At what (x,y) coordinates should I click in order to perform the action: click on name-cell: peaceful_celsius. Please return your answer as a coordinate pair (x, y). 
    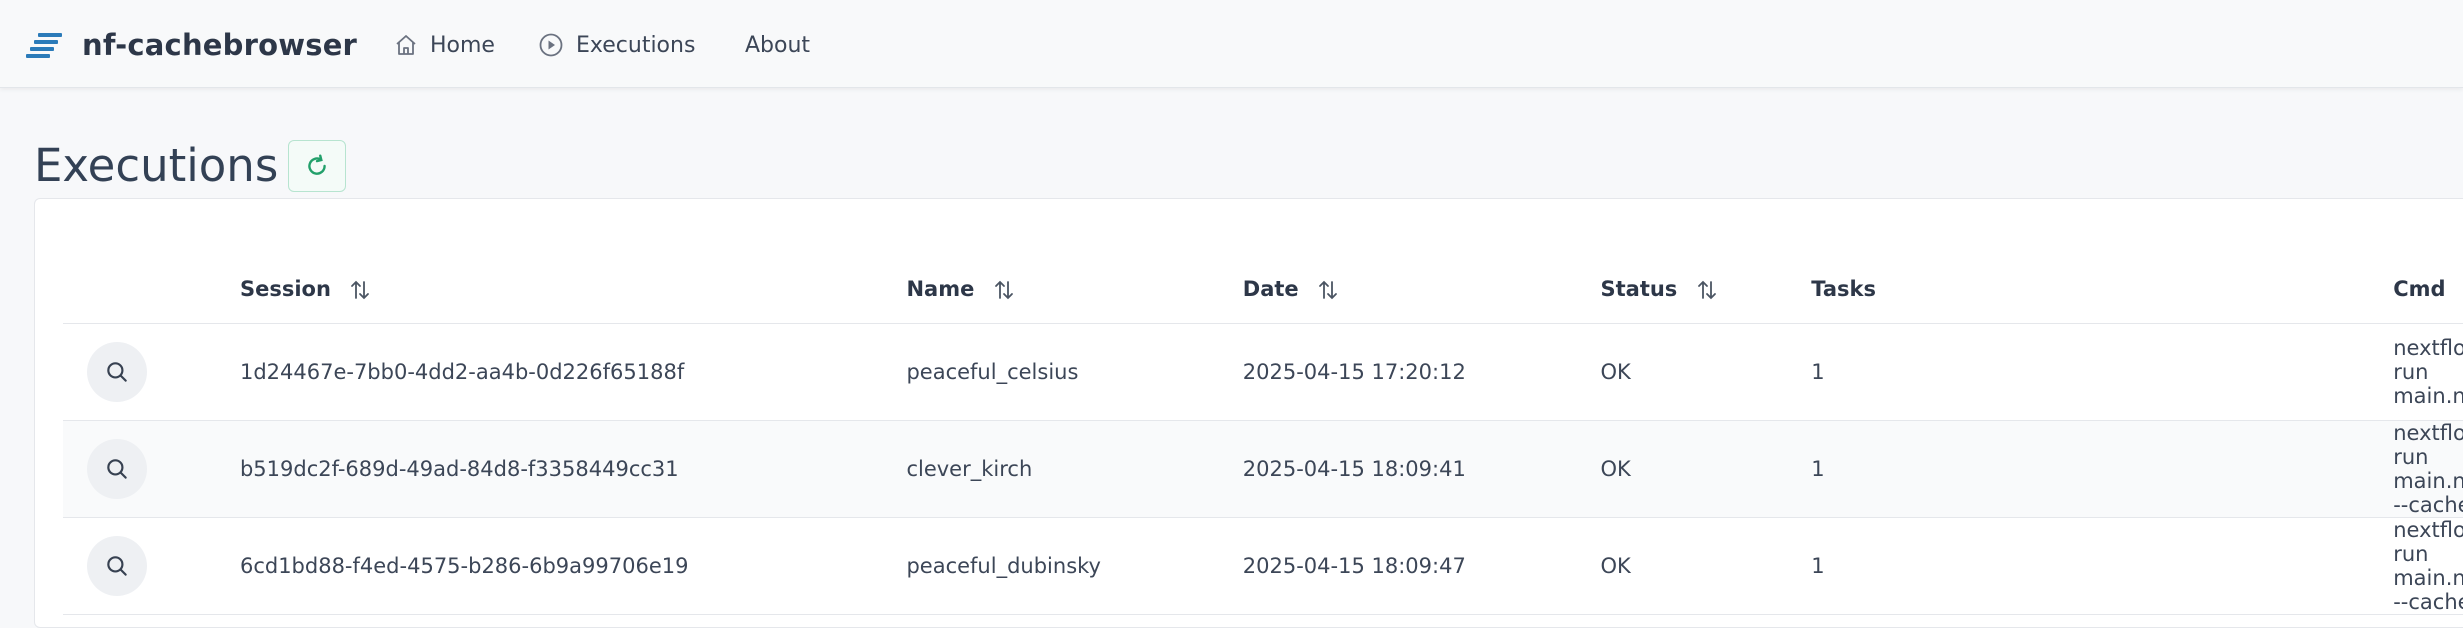
    Looking at the image, I should click on (1074, 372).